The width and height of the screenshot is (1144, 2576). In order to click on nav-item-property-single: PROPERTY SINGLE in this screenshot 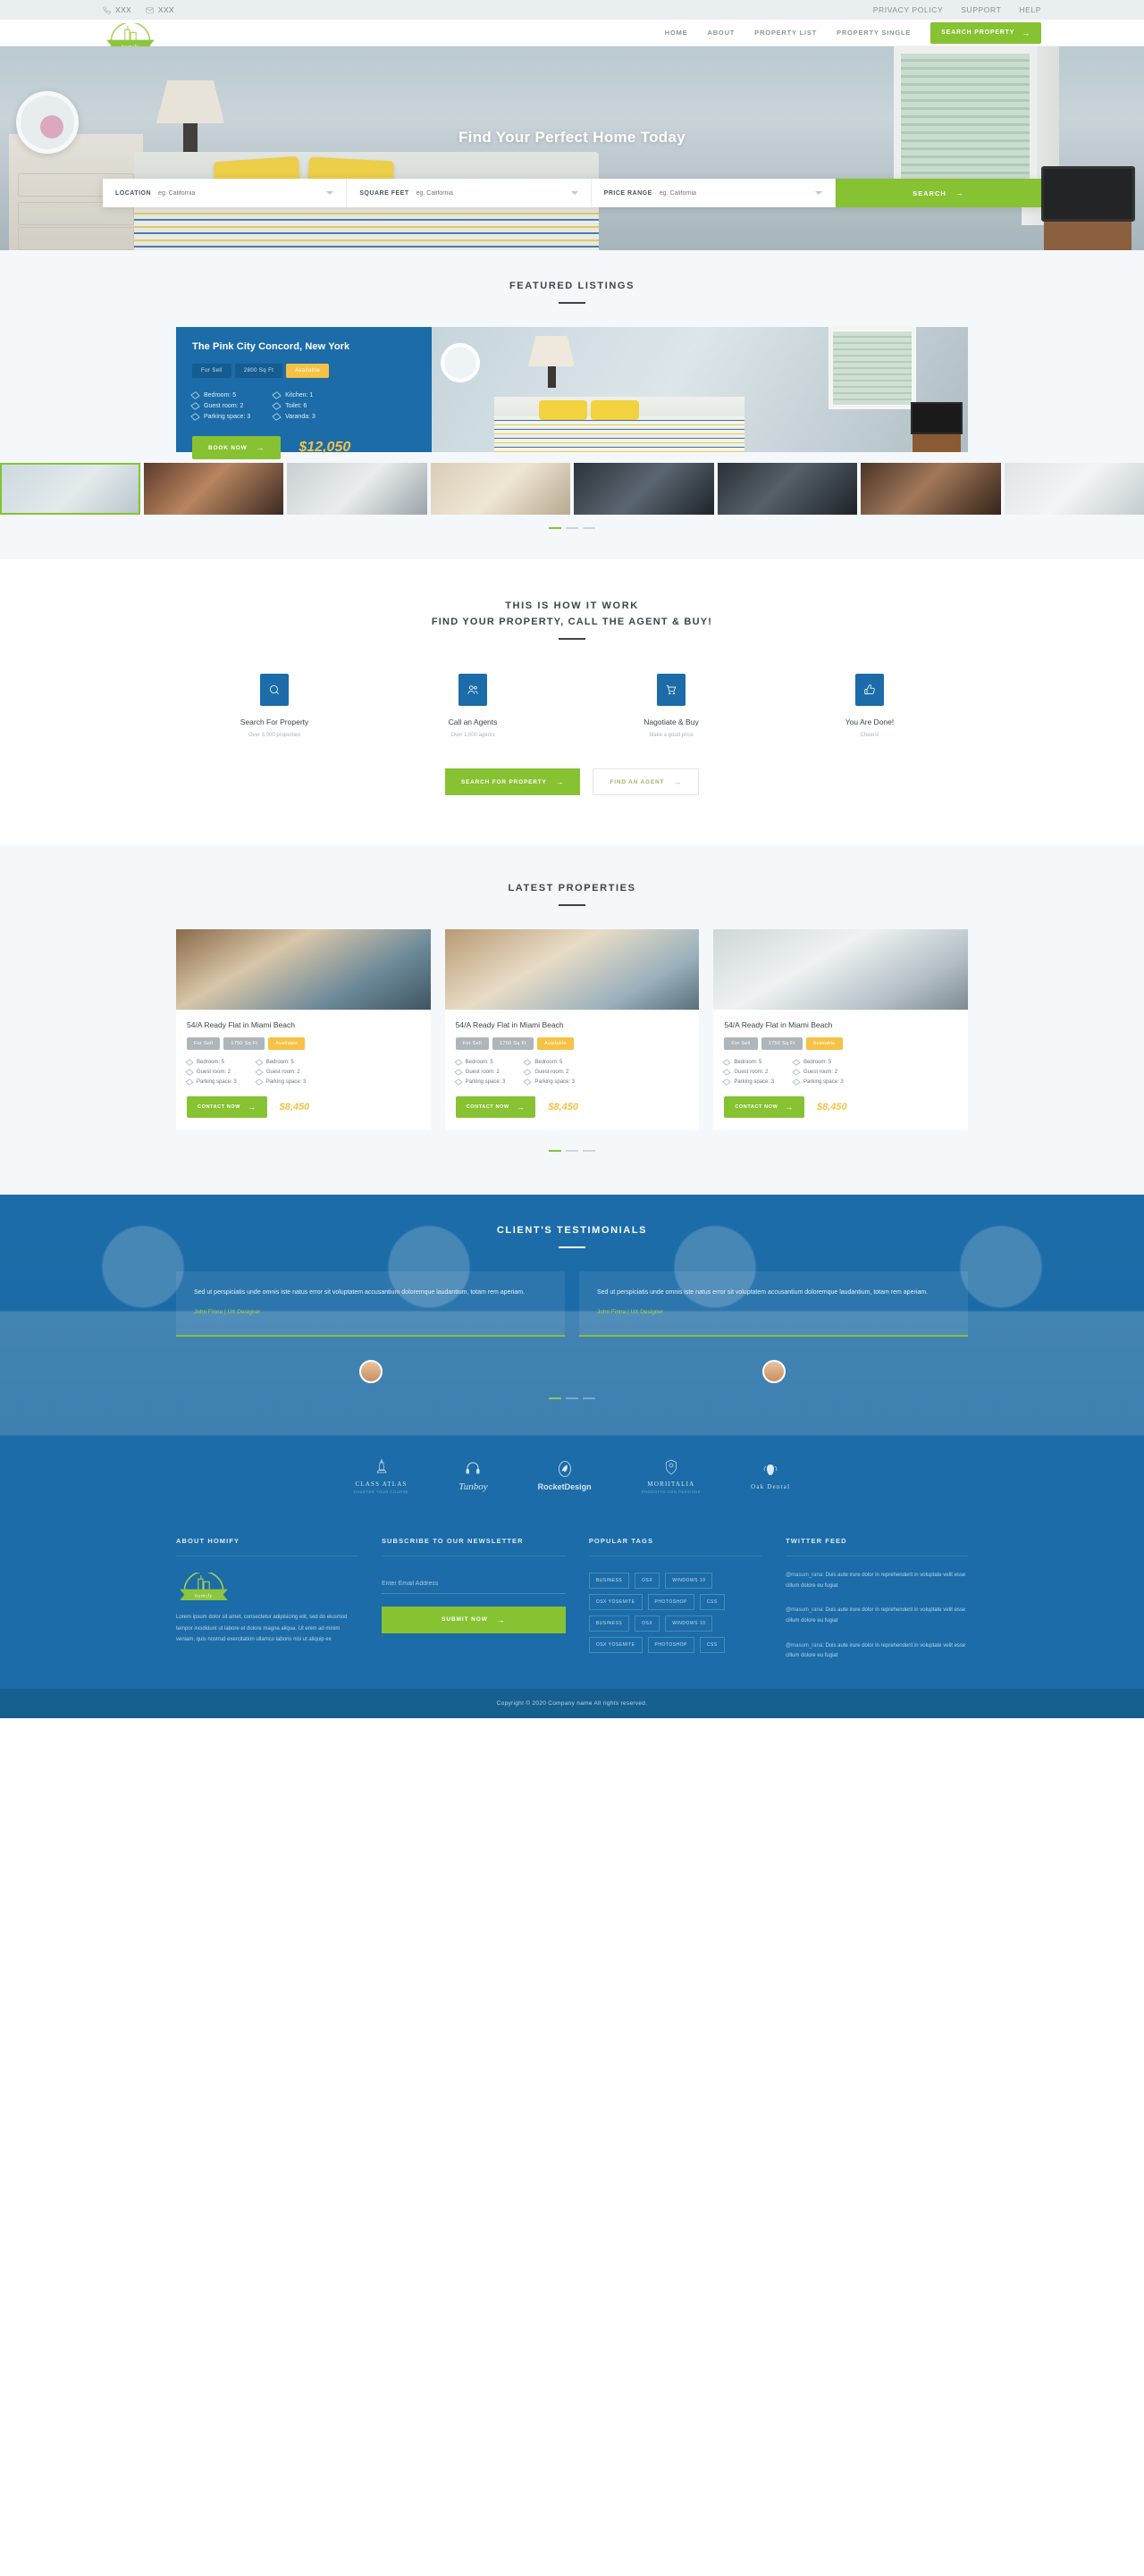, I will do `click(874, 33)`.